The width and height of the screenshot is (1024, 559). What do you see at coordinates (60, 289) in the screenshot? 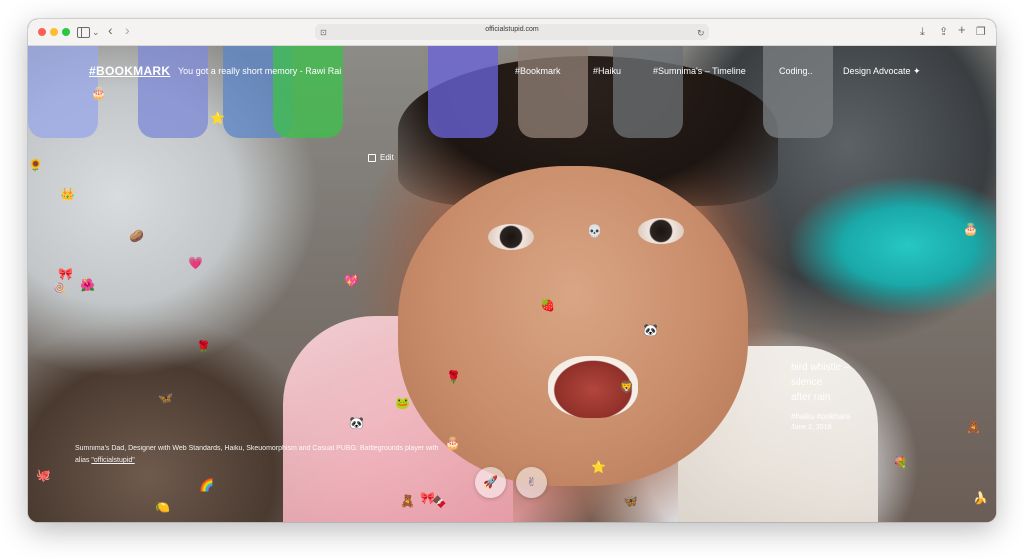
I see `sticker-emoji-icon: 🍭` at bounding box center [60, 289].